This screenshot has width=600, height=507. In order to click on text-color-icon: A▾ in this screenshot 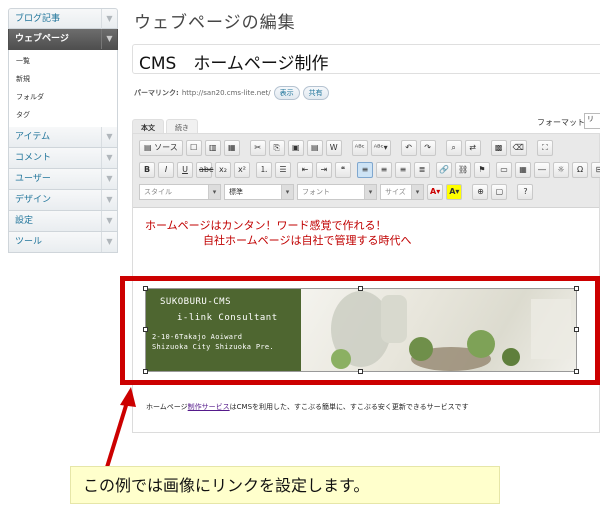, I will do `click(435, 192)`.